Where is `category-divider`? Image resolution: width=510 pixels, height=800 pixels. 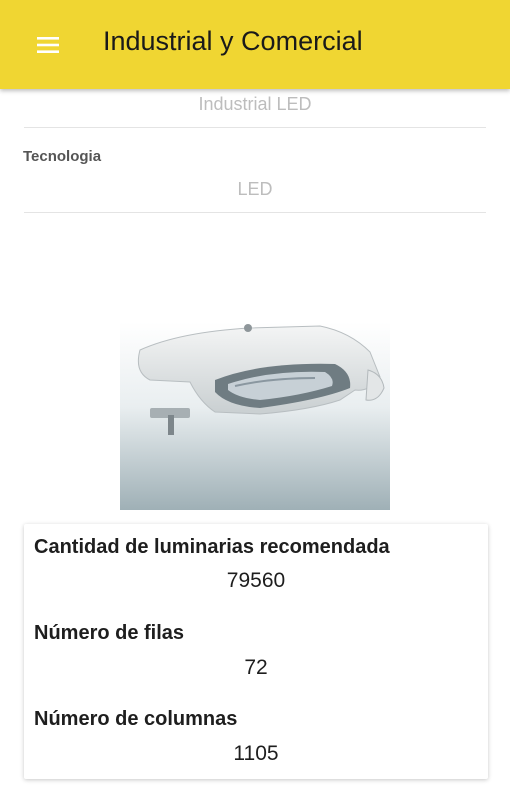 category-divider is located at coordinates (255, 127).